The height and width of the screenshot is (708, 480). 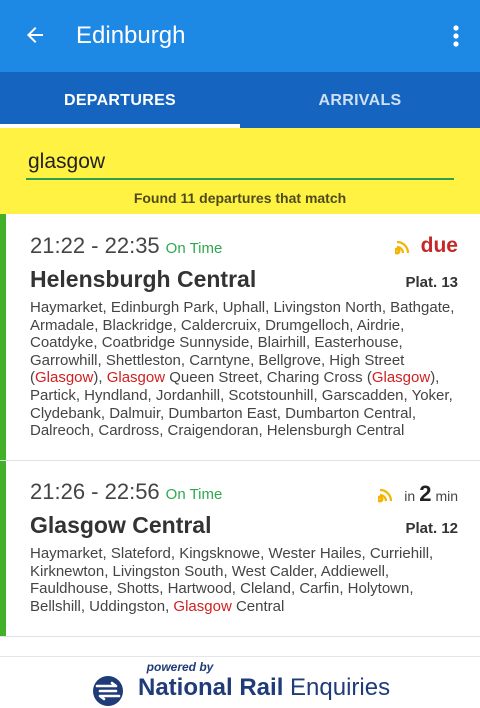 I want to click on powered-by-text: powered by, so click(x=180, y=667).